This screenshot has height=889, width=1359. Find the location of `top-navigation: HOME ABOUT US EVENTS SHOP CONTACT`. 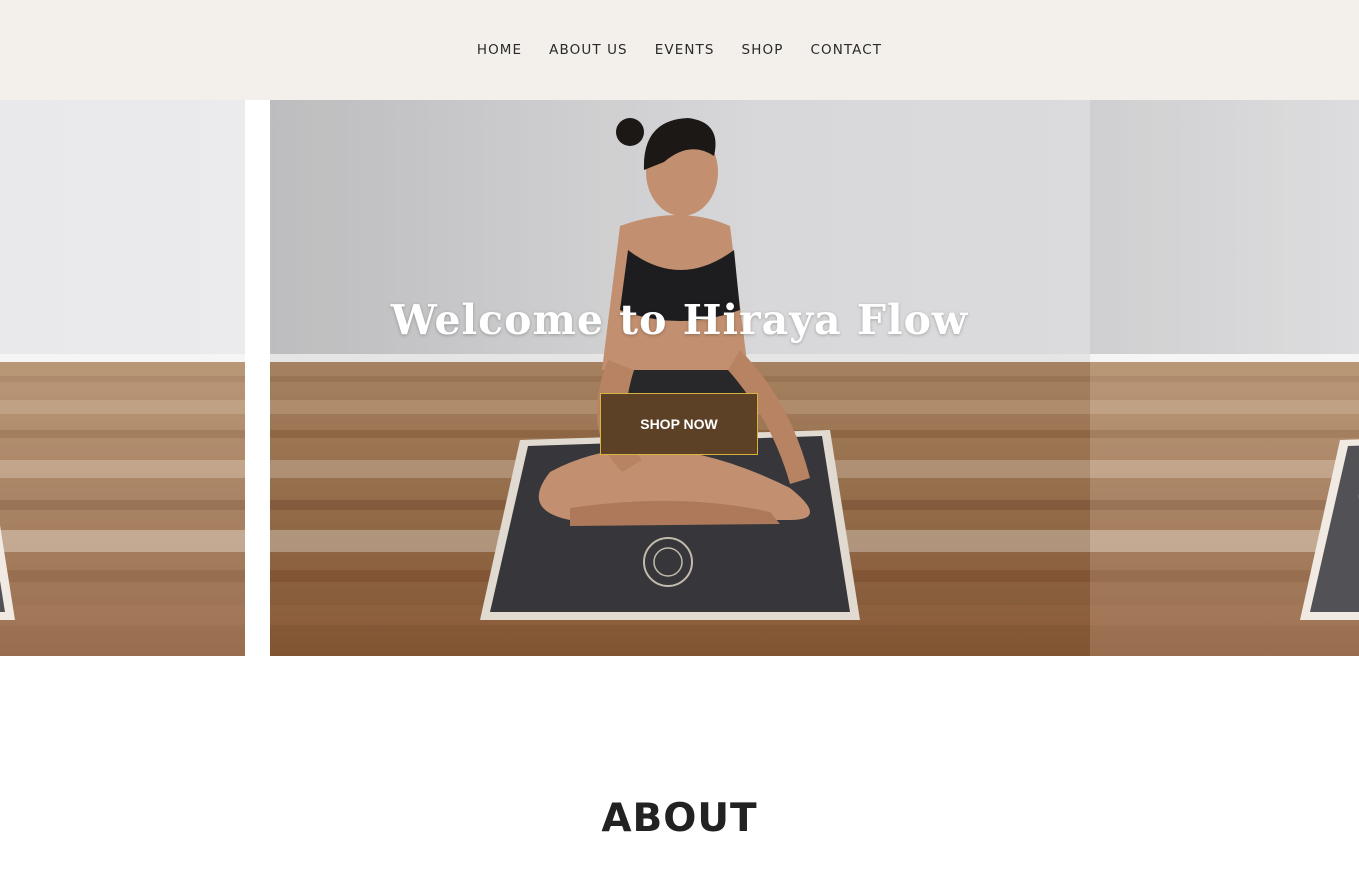

top-navigation: HOME ABOUT US EVENTS SHOP CONTACT is located at coordinates (679, 50).